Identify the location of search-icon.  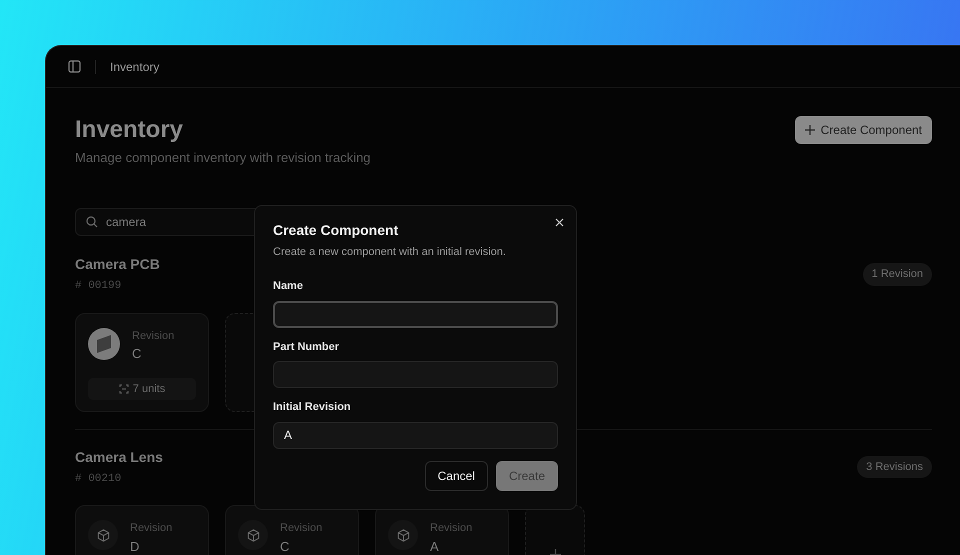
(92, 222).